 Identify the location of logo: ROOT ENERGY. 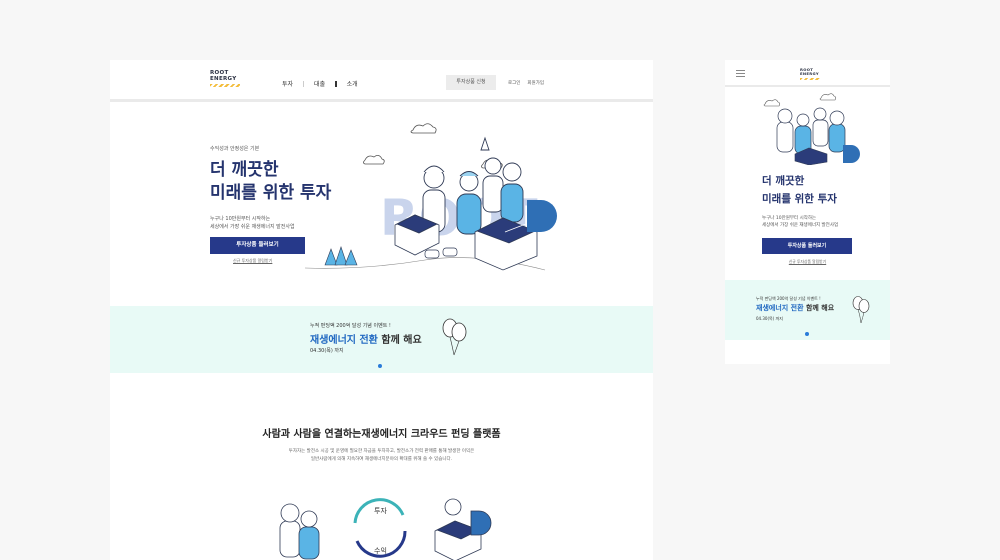
(225, 78).